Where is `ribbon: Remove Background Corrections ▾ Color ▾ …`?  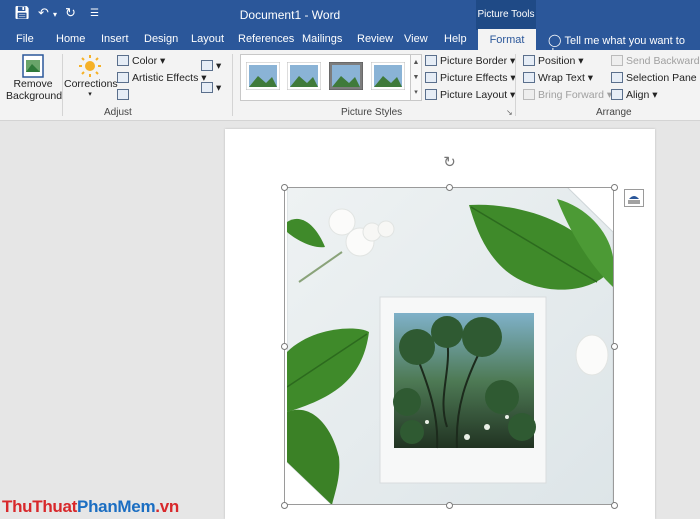
ribbon: Remove Background Corrections ▾ Color ▾ … is located at coordinates (350, 85).